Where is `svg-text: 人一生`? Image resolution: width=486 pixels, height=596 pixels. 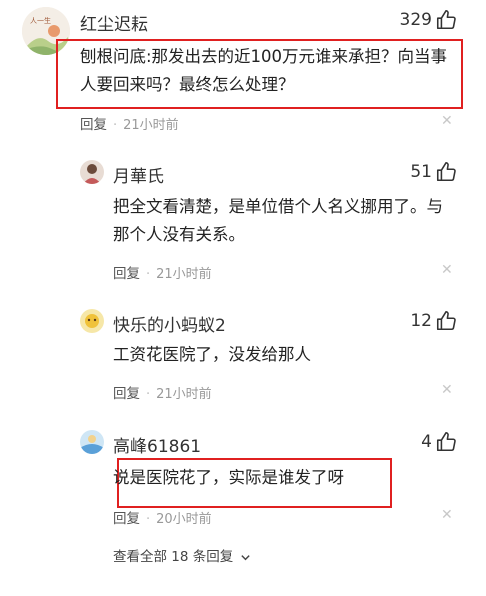 svg-text: 人一生 is located at coordinates (40, 20).